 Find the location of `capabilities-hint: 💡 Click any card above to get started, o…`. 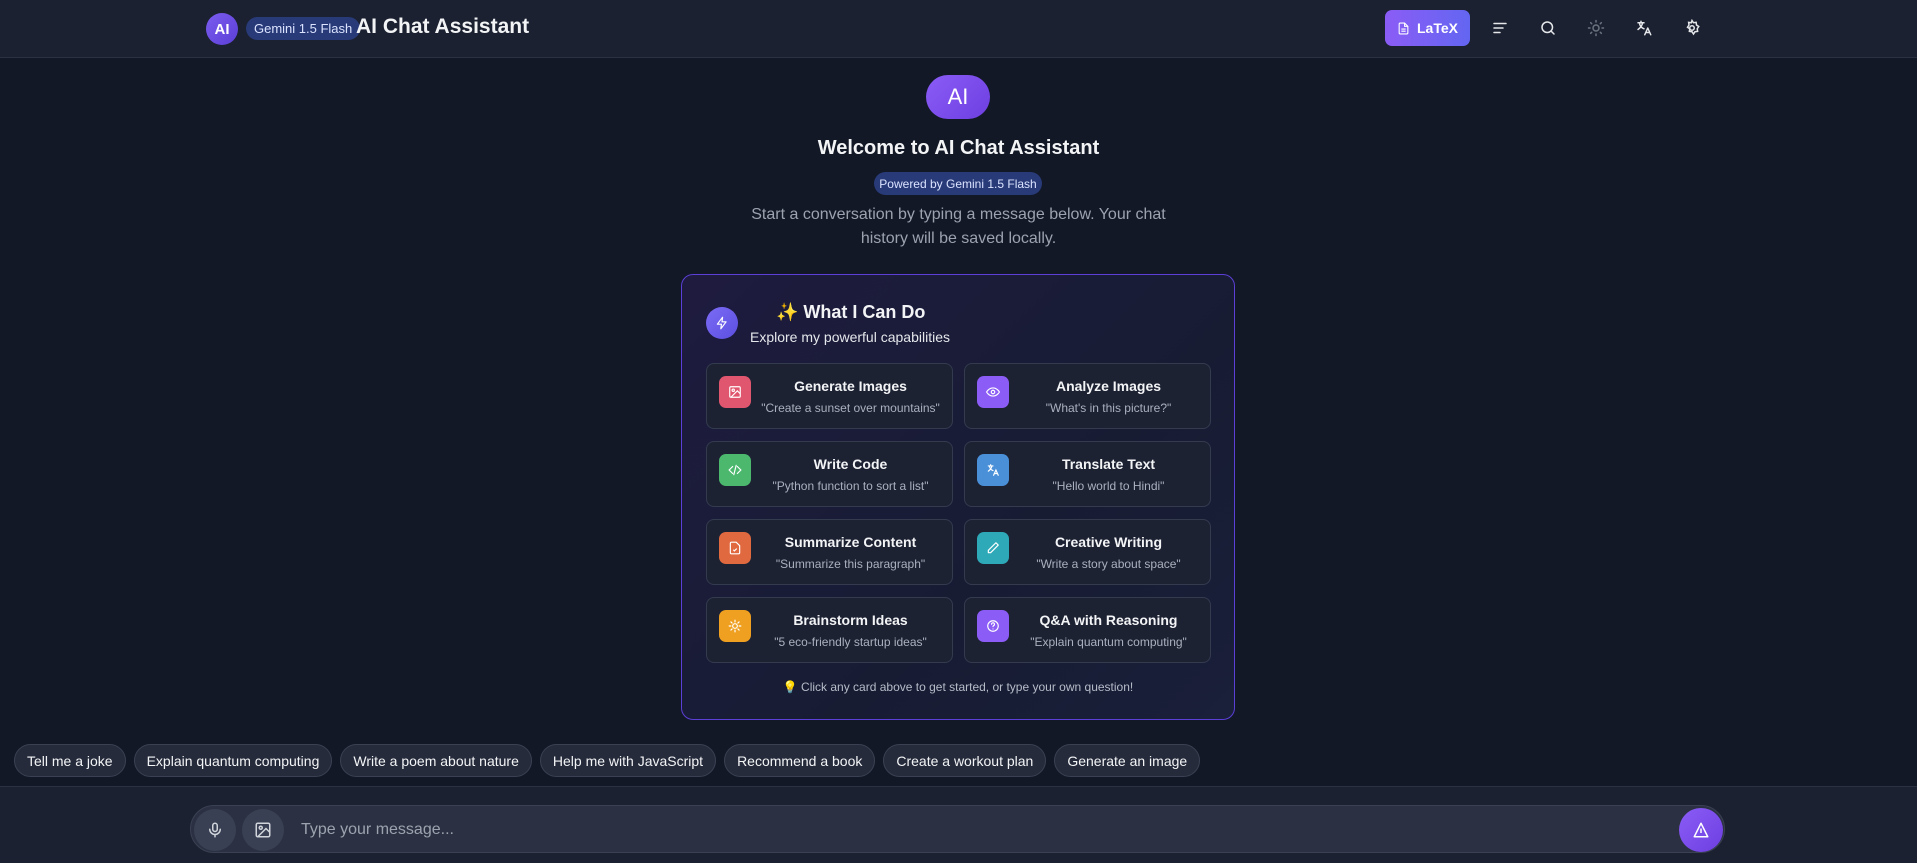

capabilities-hint: 💡 Click any card above to get started, o… is located at coordinates (958, 687).